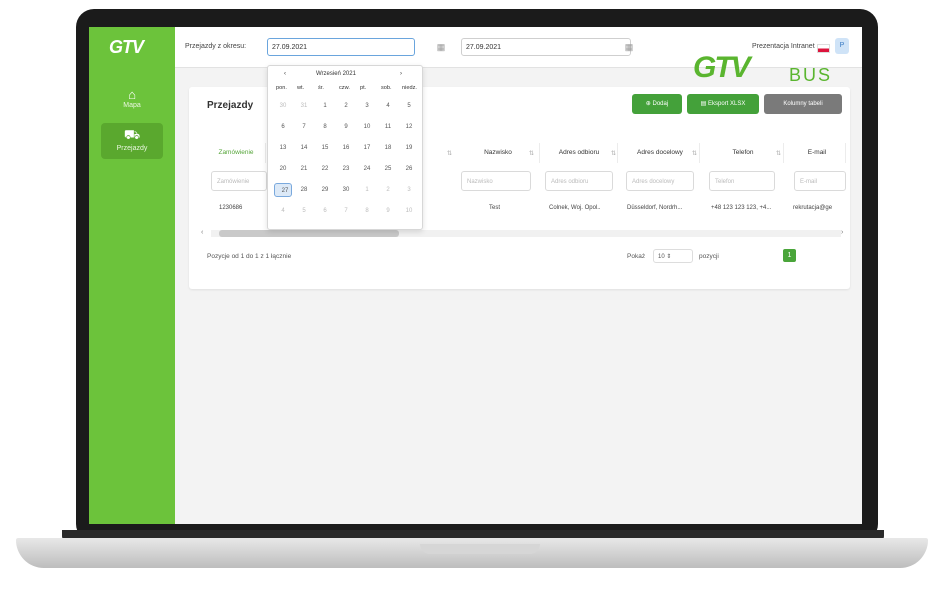  What do you see at coordinates (325, 190) in the screenshot?
I see `calendar-day: 29` at bounding box center [325, 190].